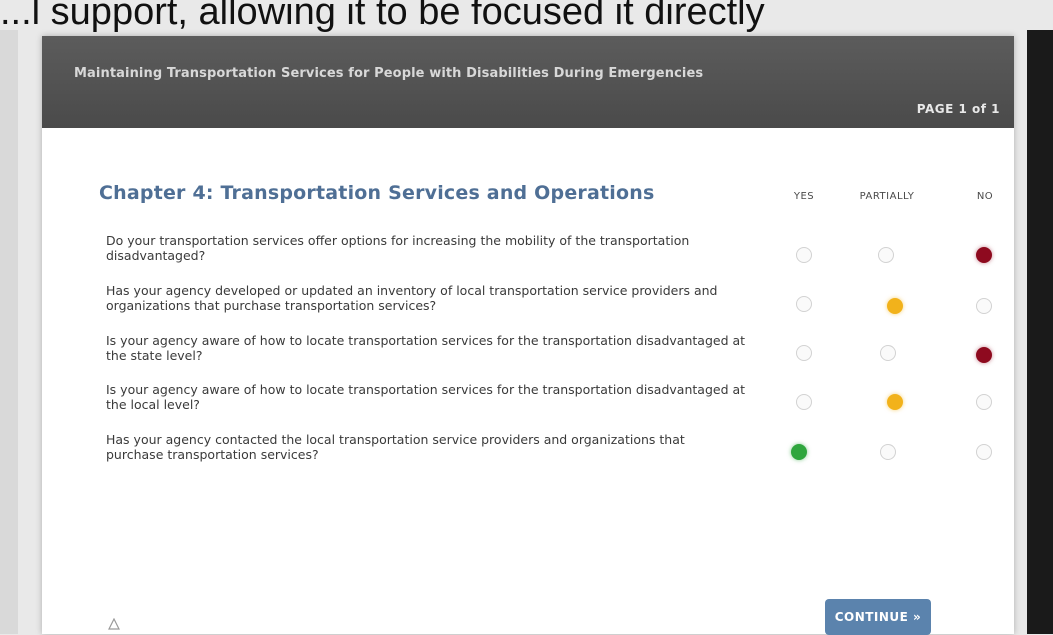  What do you see at coordinates (984, 452) in the screenshot?
I see `q5-no-radio` at bounding box center [984, 452].